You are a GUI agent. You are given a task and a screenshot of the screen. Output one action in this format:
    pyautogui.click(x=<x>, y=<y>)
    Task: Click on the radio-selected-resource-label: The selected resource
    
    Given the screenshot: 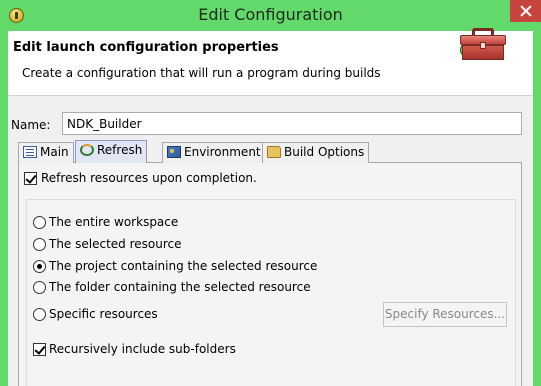 What is the action you would take?
    pyautogui.click(x=115, y=244)
    